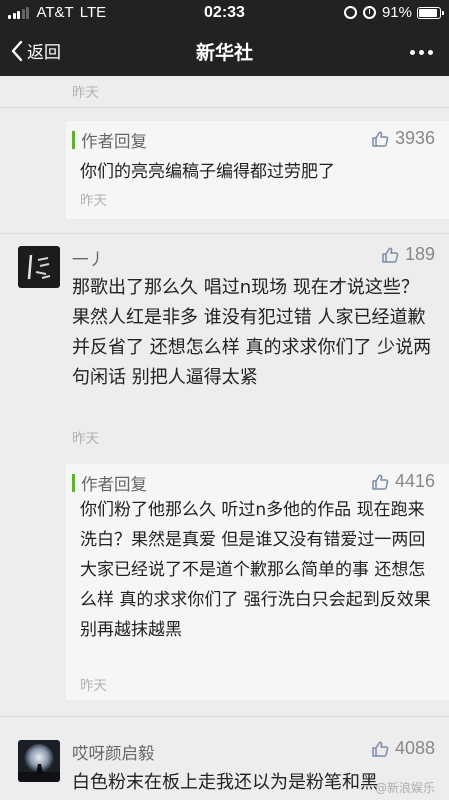  I want to click on like-count: 189, so click(419, 254).